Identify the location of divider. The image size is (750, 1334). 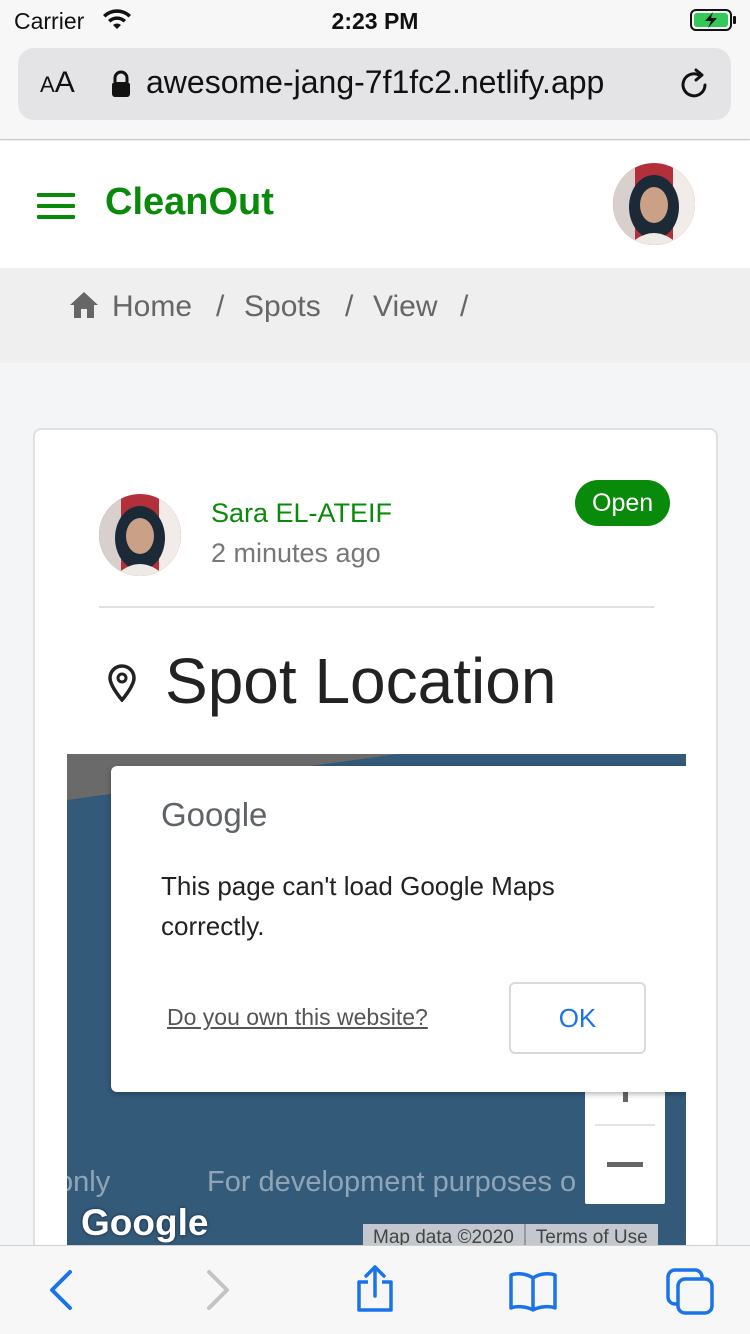
(376, 607).